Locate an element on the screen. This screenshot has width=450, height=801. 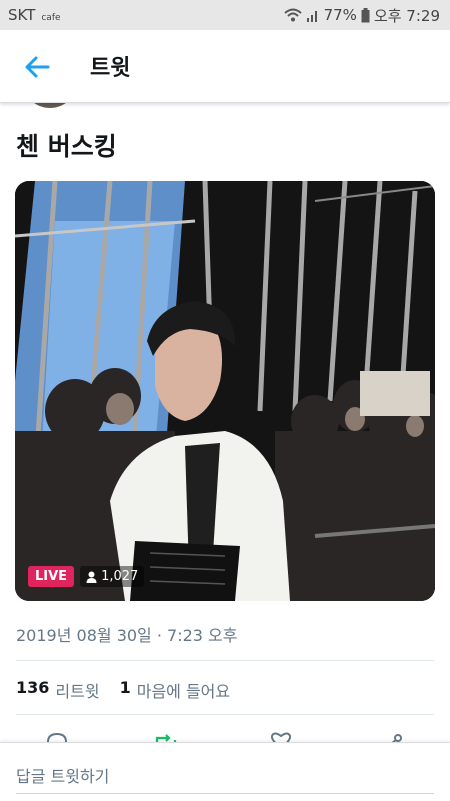
live-indicator: LIVE 1,027 is located at coordinates (86, 576).